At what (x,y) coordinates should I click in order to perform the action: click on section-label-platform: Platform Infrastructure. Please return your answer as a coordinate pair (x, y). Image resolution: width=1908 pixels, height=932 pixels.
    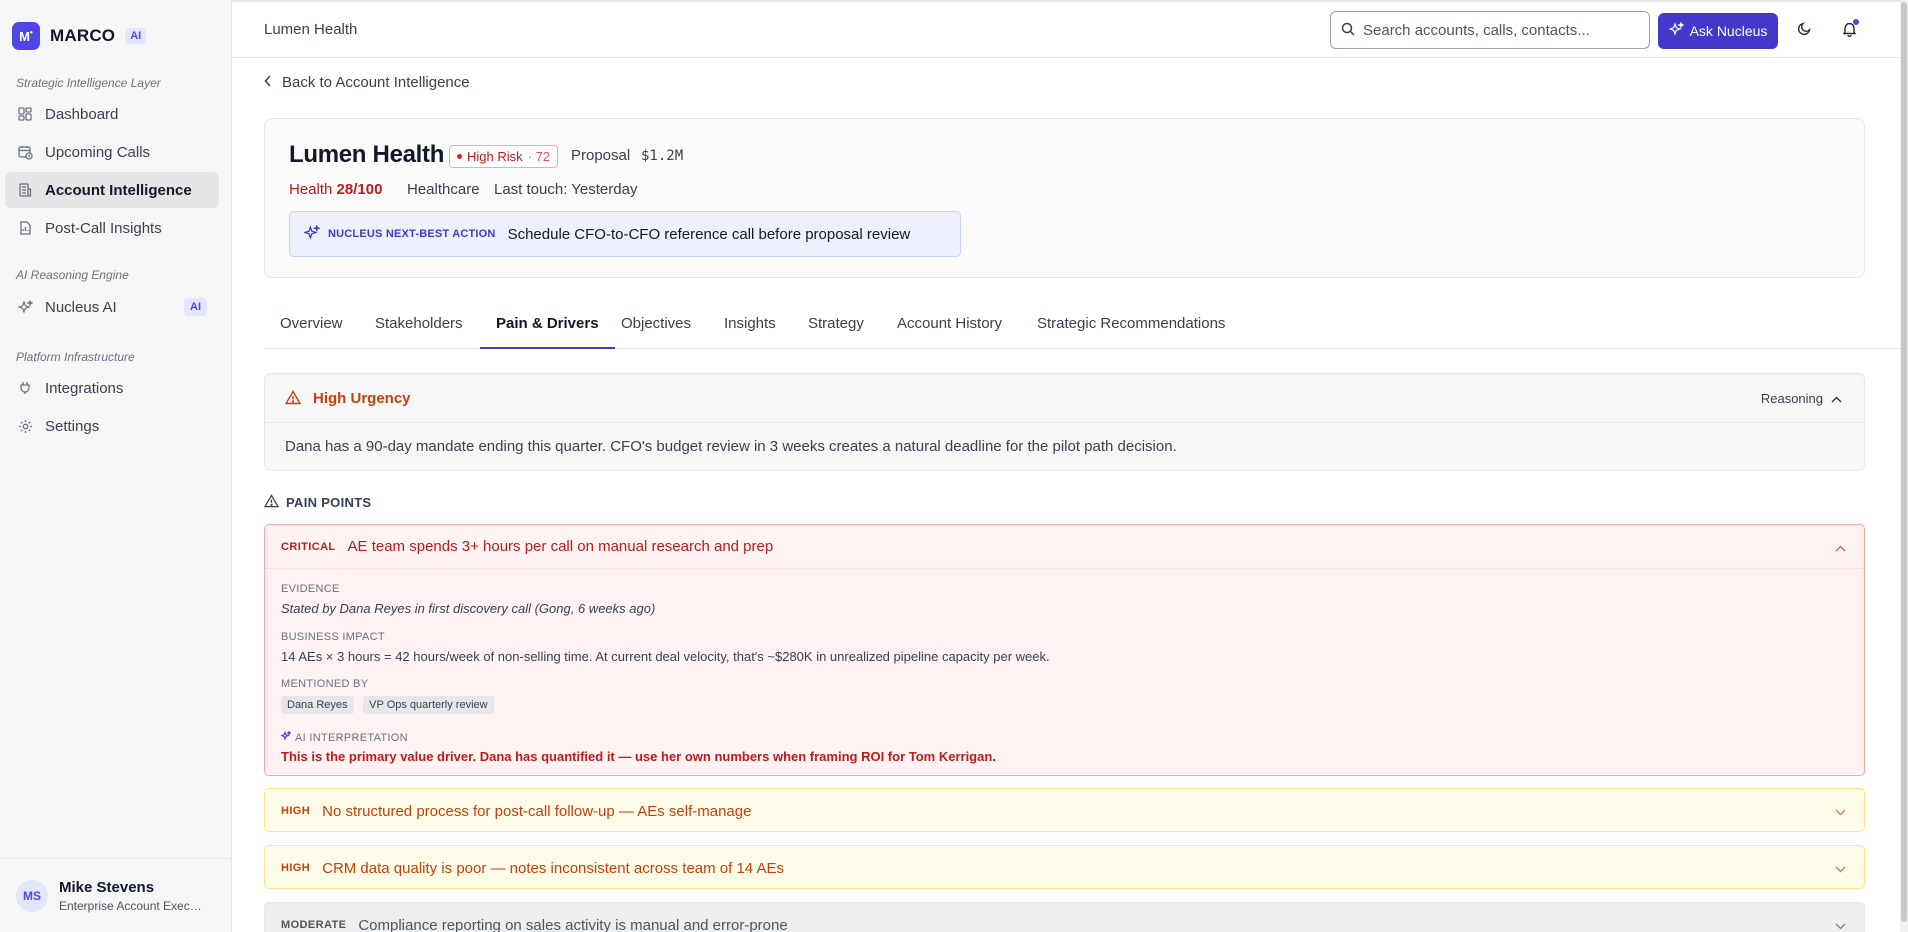
    Looking at the image, I should click on (75, 357).